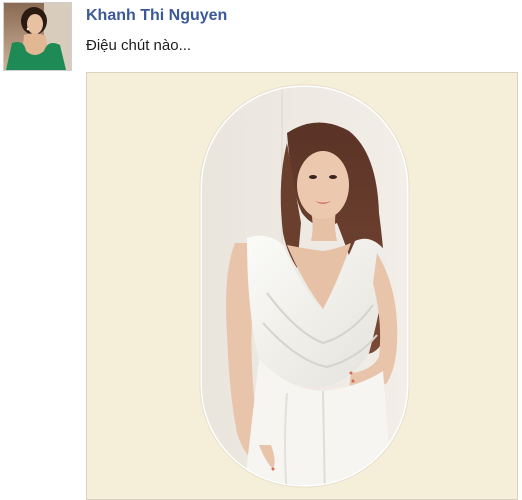 Image resolution: width=522 pixels, height=500 pixels. I want to click on author-avatar, so click(37, 36).